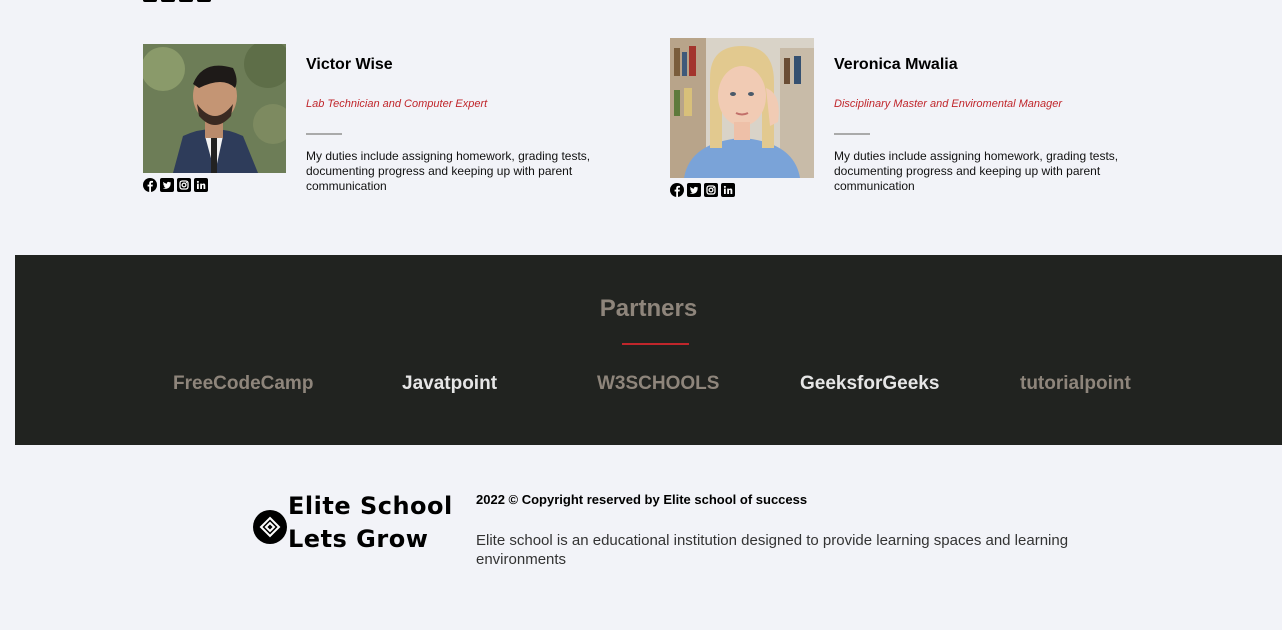 This screenshot has width=1282, height=630. Describe the element at coordinates (358, 539) in the screenshot. I see `logo-text-line2: Lets Grow` at that location.